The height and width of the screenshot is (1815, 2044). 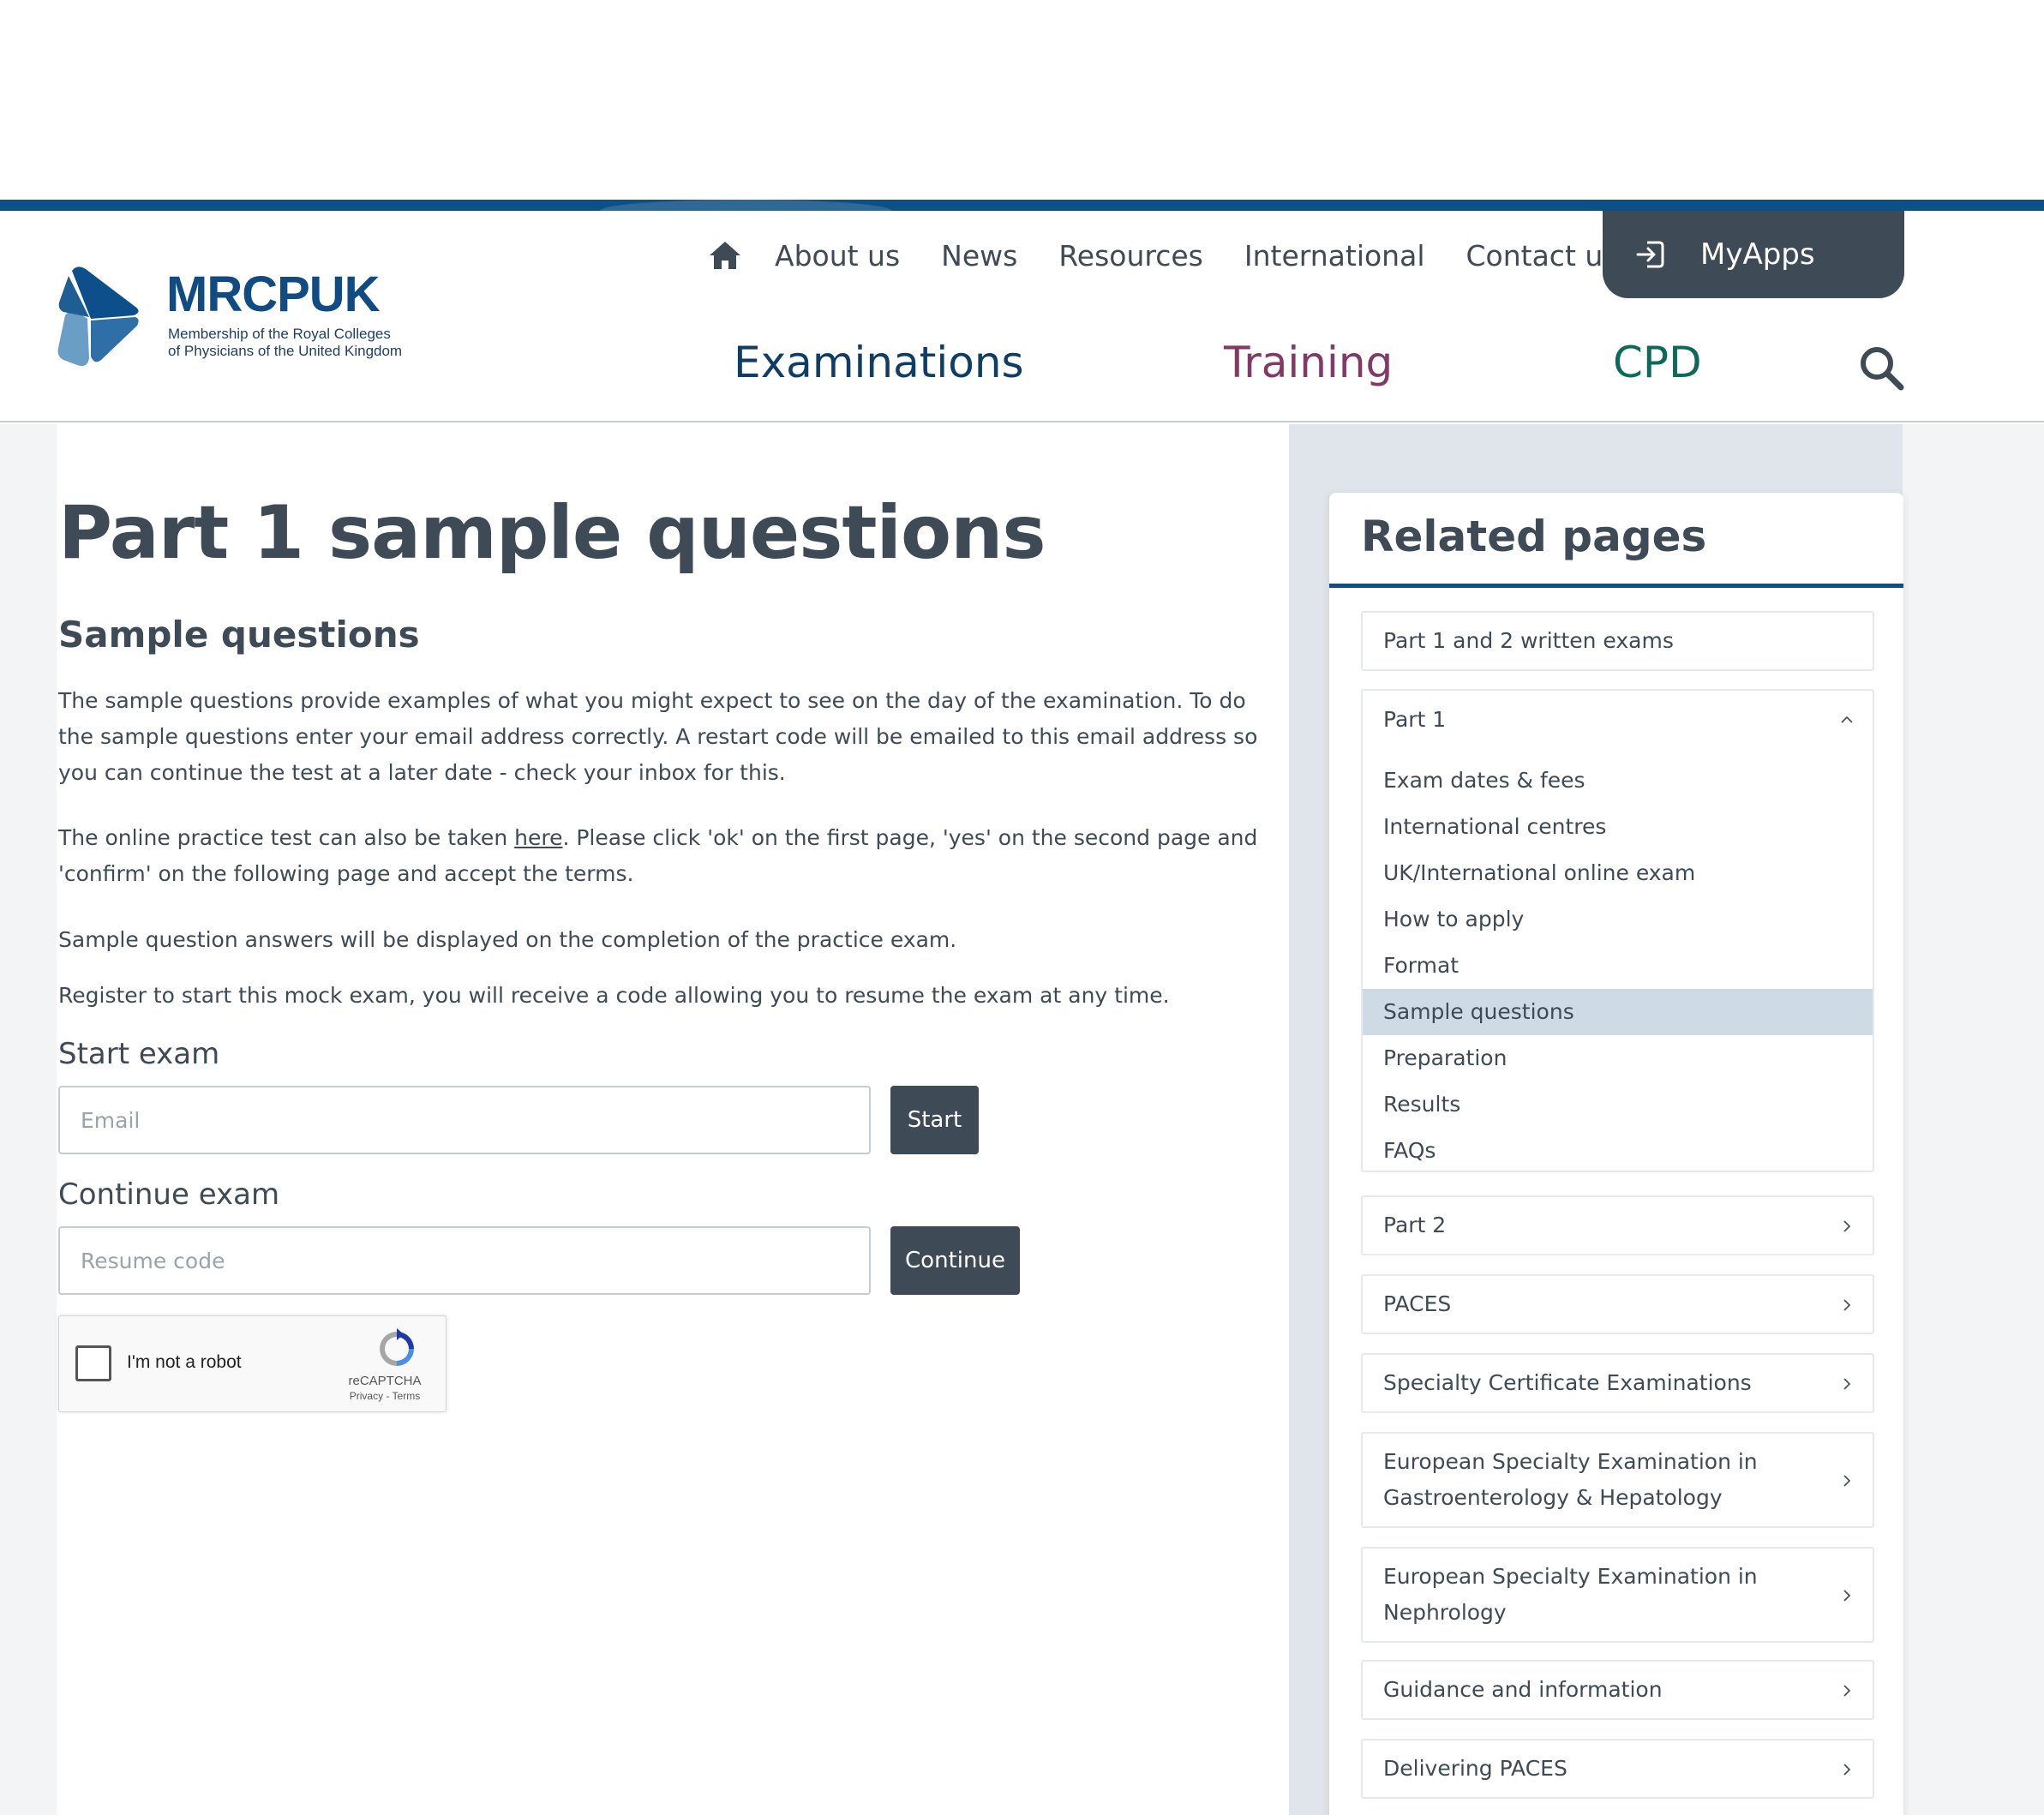 What do you see at coordinates (1617, 1225) in the screenshot?
I see `related-item-part-2: Part 2` at bounding box center [1617, 1225].